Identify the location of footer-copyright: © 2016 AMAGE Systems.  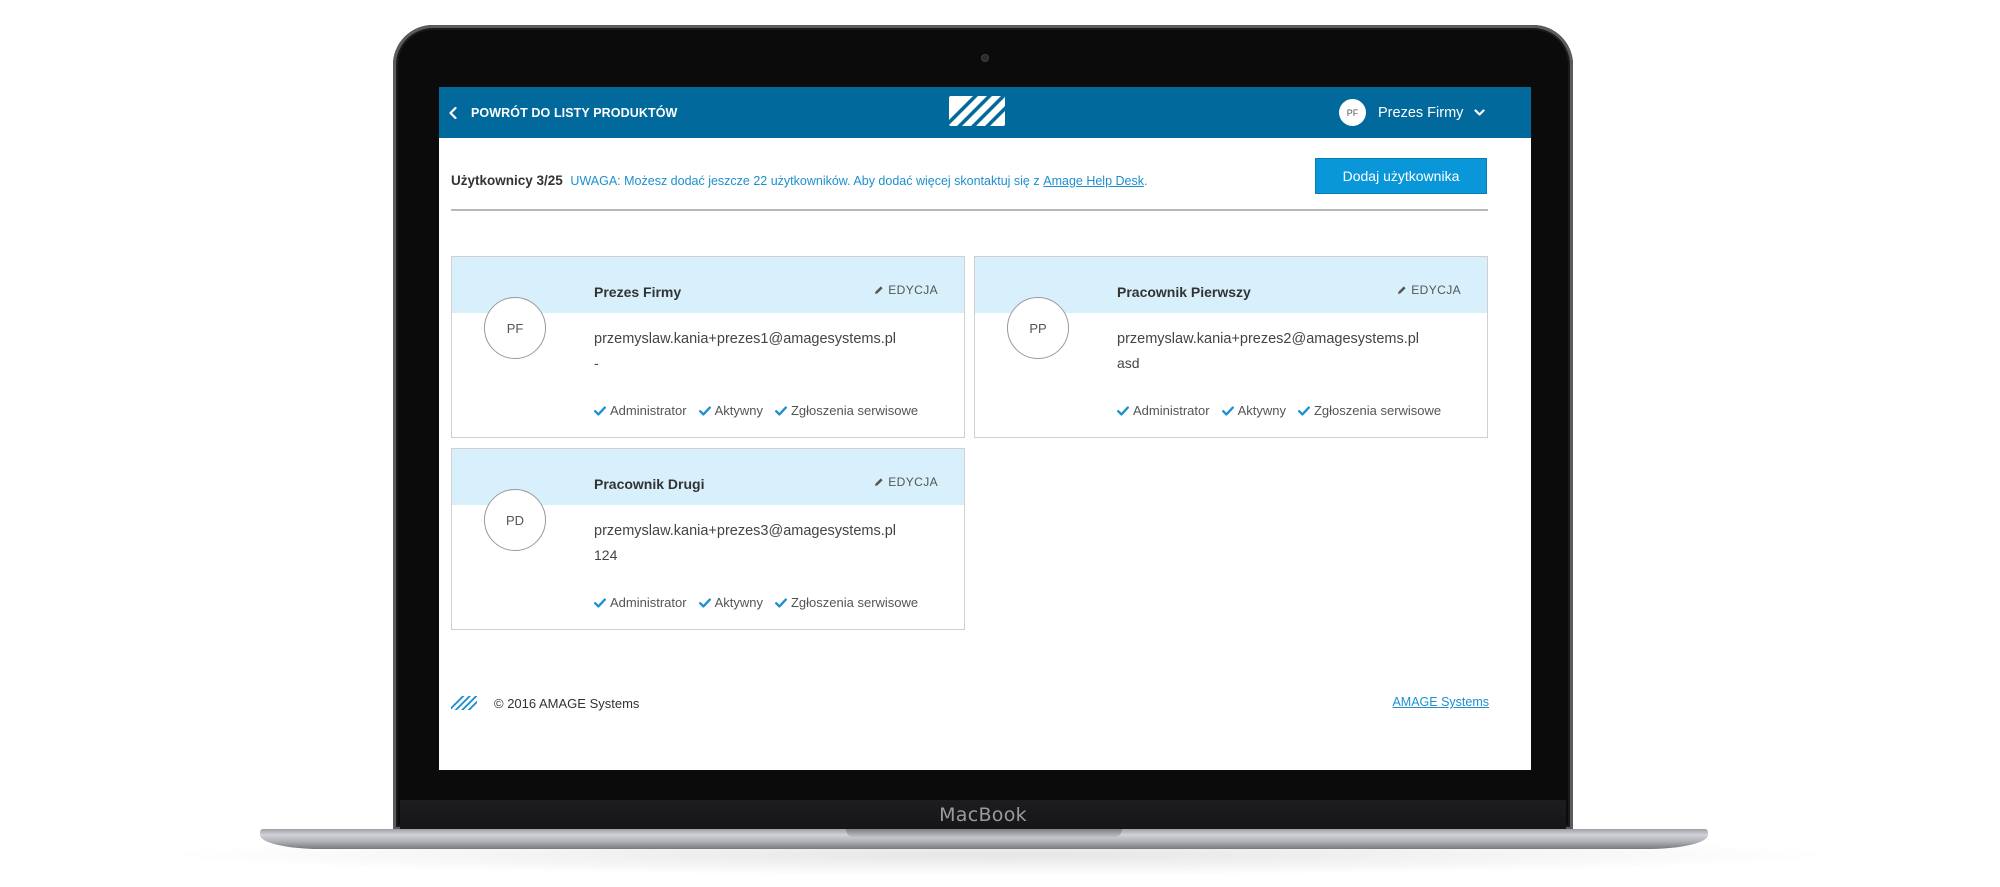
(567, 703).